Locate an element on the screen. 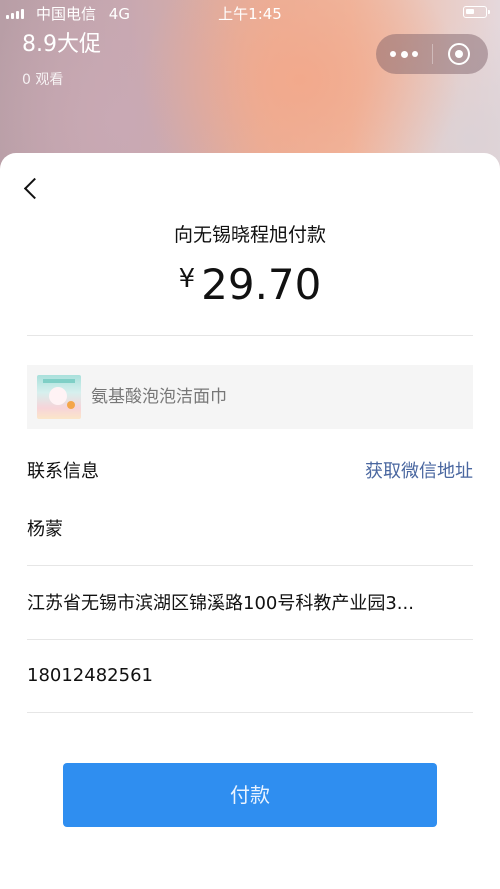 This screenshot has width=500, height=889. mini-program-capsule is located at coordinates (432, 54).